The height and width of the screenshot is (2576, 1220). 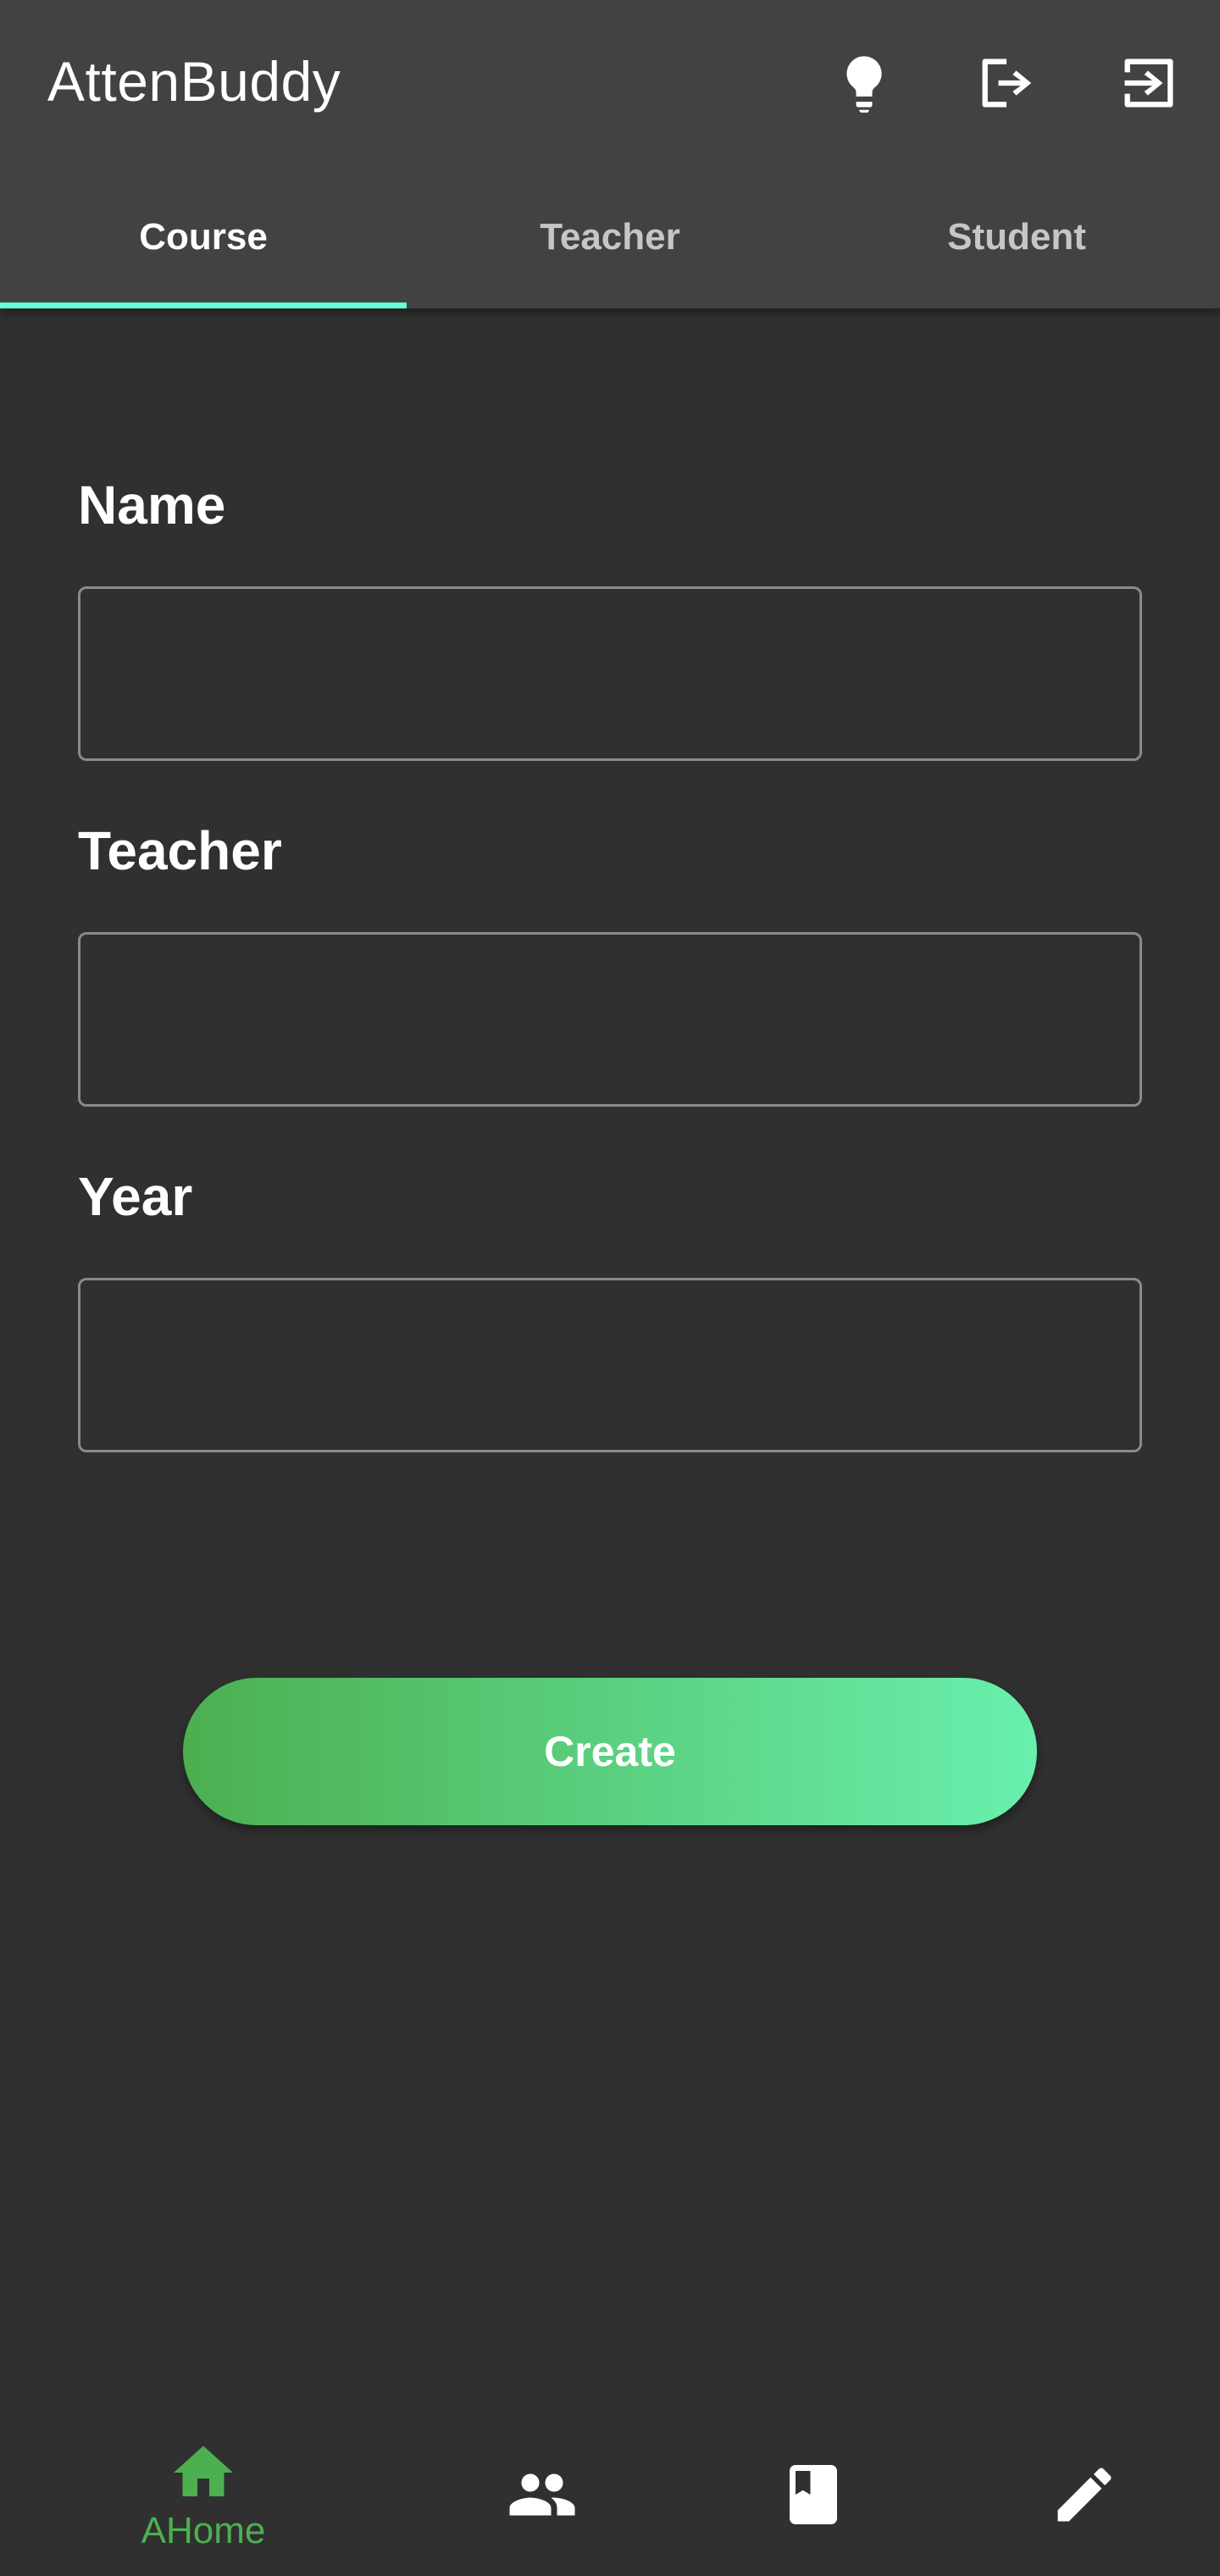 I want to click on nav-item-people, so click(x=542, y=2494).